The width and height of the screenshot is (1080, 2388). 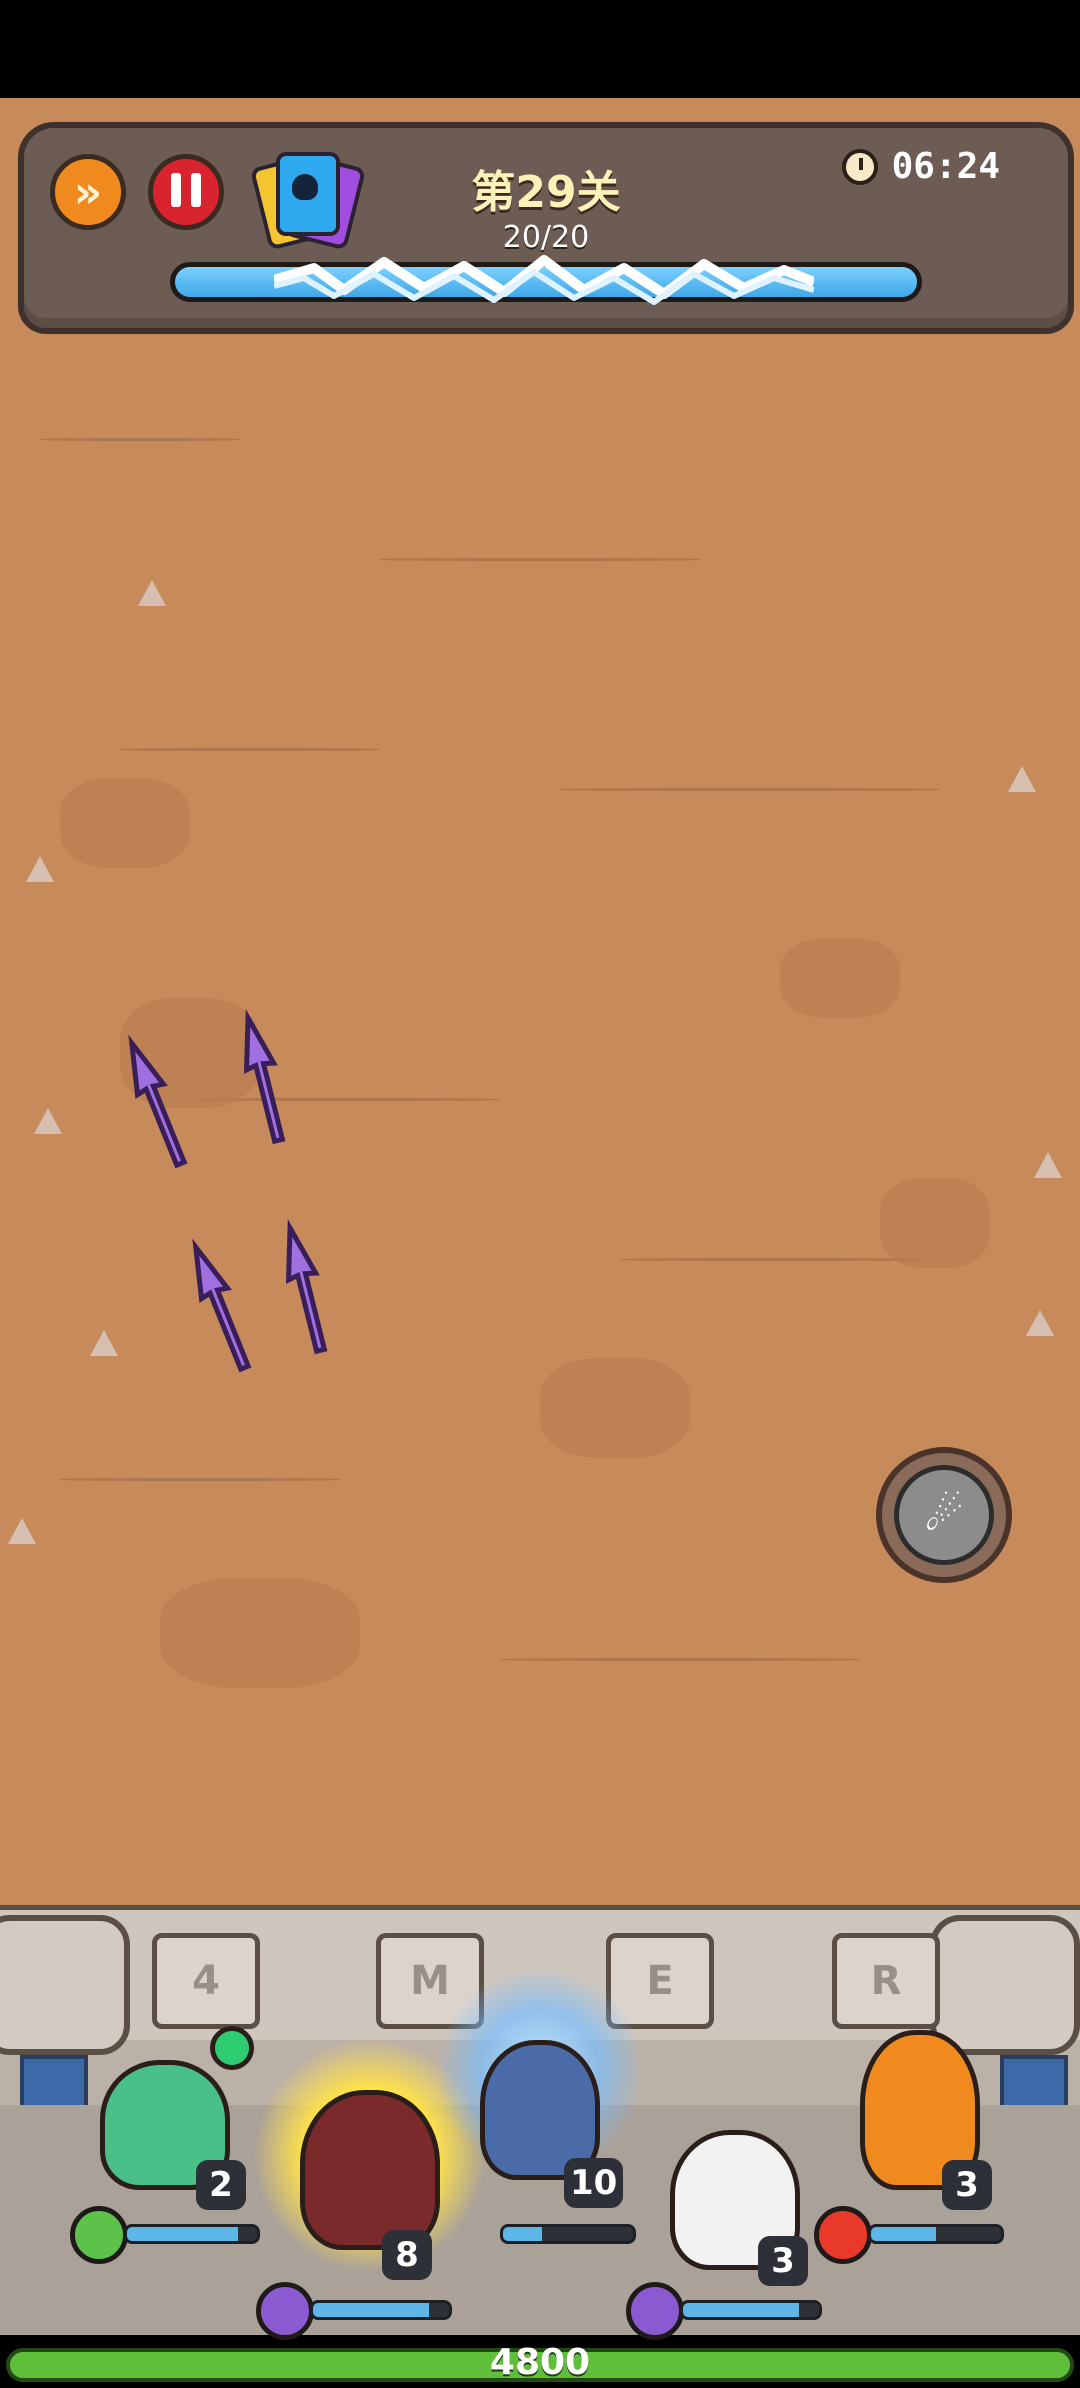 What do you see at coordinates (232, 2048) in the screenshot?
I see `staff-gem-icon` at bounding box center [232, 2048].